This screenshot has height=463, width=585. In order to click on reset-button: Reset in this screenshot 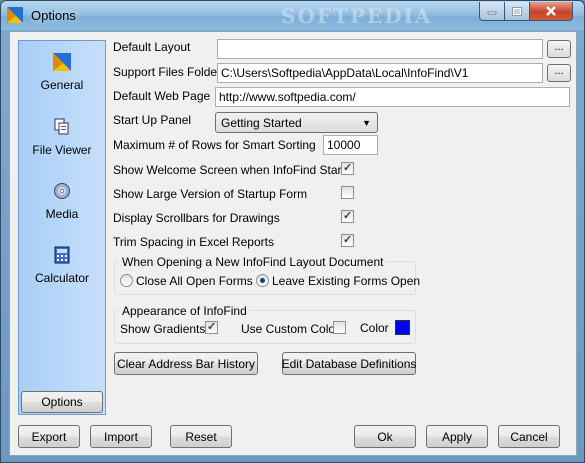, I will do `click(201, 436)`.